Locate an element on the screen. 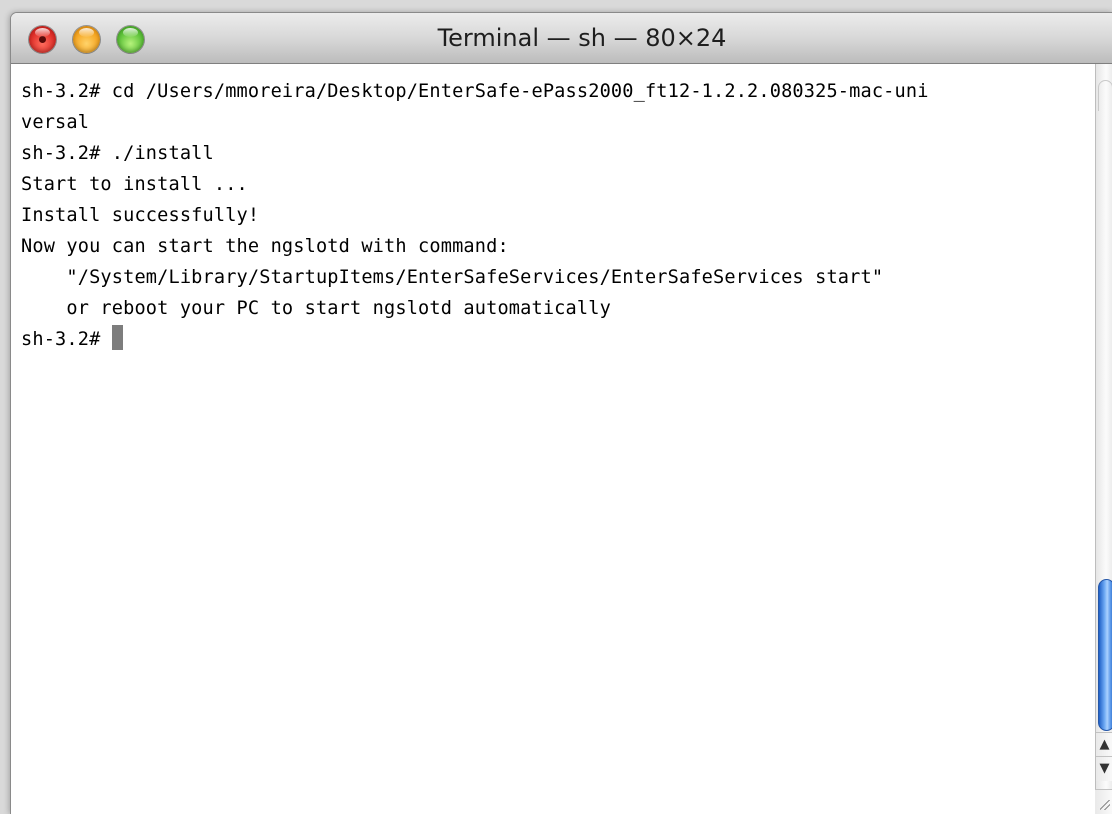 The width and height of the screenshot is (1112, 814). scroll-down-arrow-icon: ▼ is located at coordinates (1104, 768).